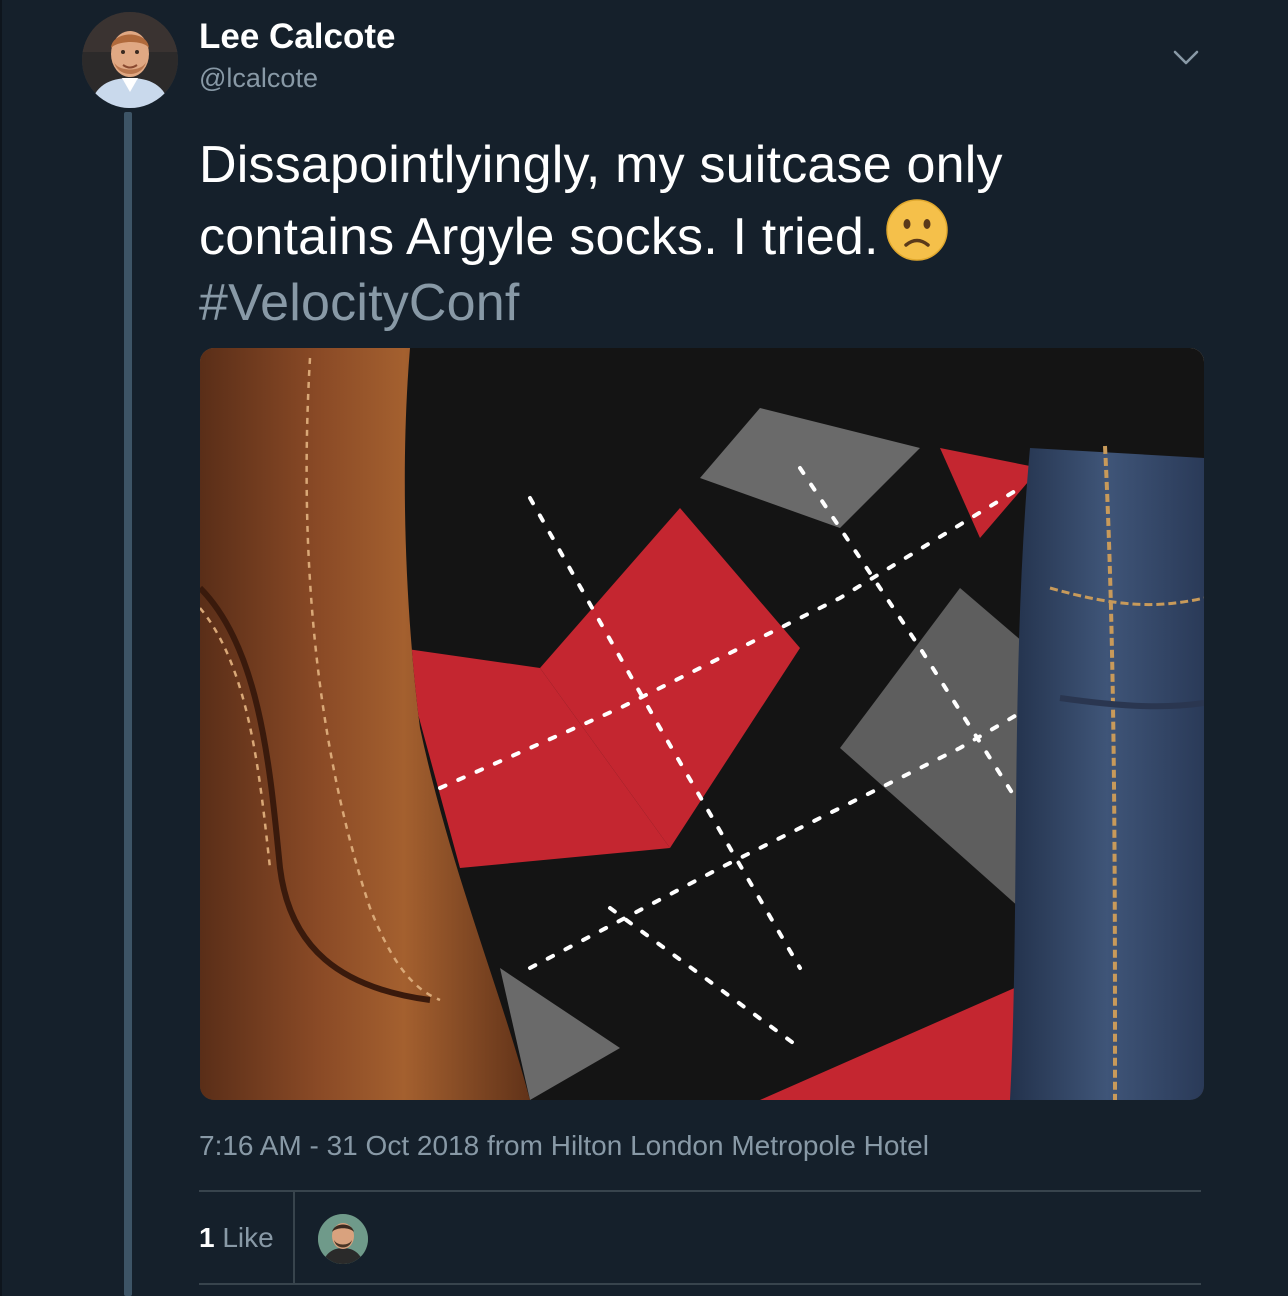 This screenshot has width=1288, height=1296. I want to click on tweet-text-line: Dissapointlyingly, my suitcase only, so click(601, 165).